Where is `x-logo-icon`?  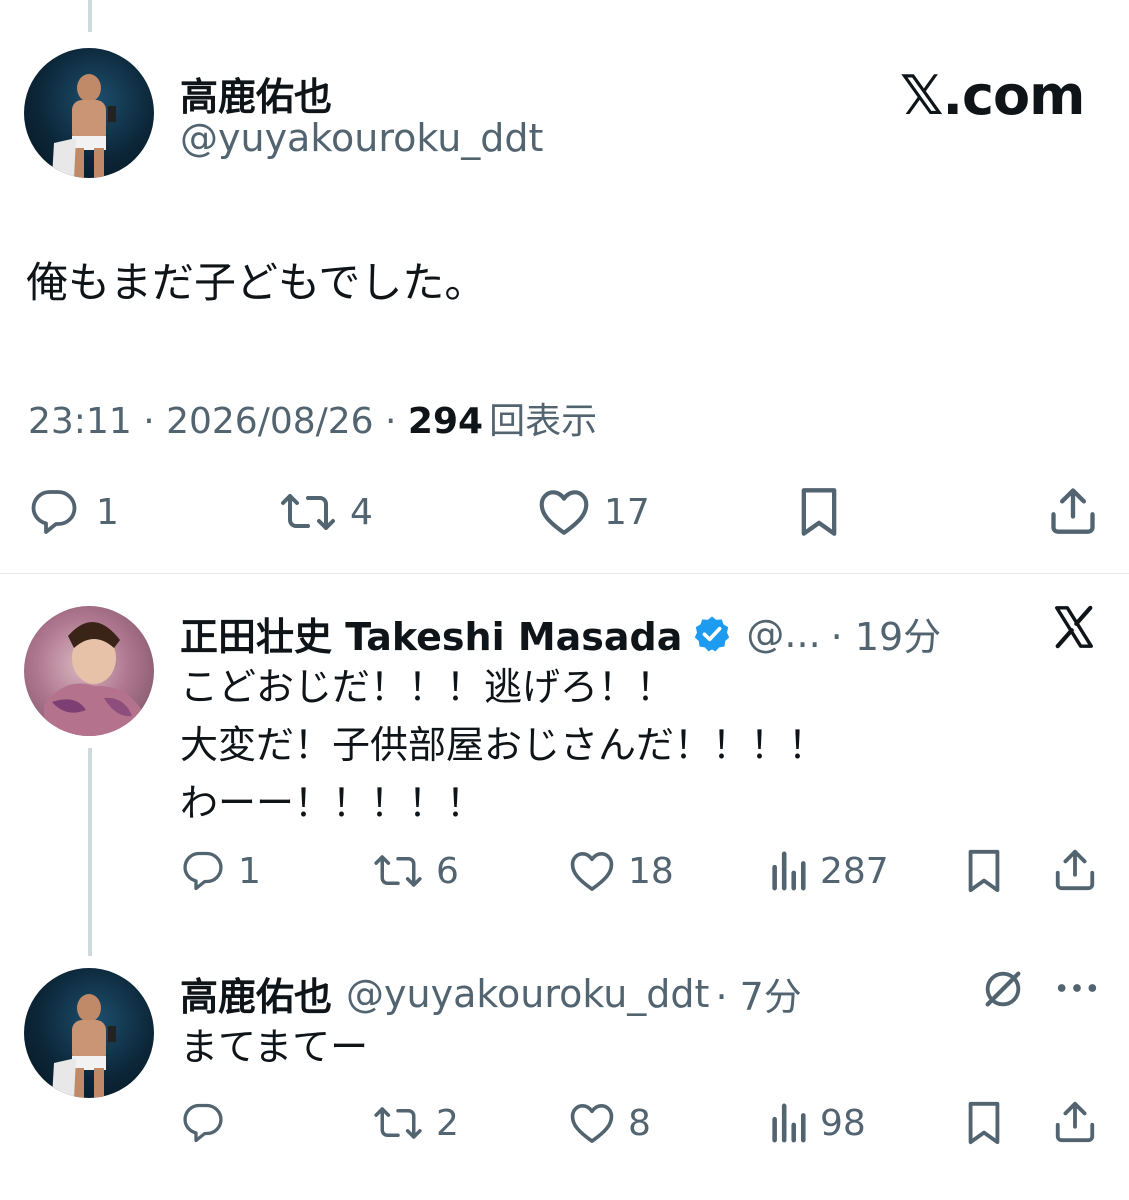
x-logo-icon is located at coordinates (1074, 629).